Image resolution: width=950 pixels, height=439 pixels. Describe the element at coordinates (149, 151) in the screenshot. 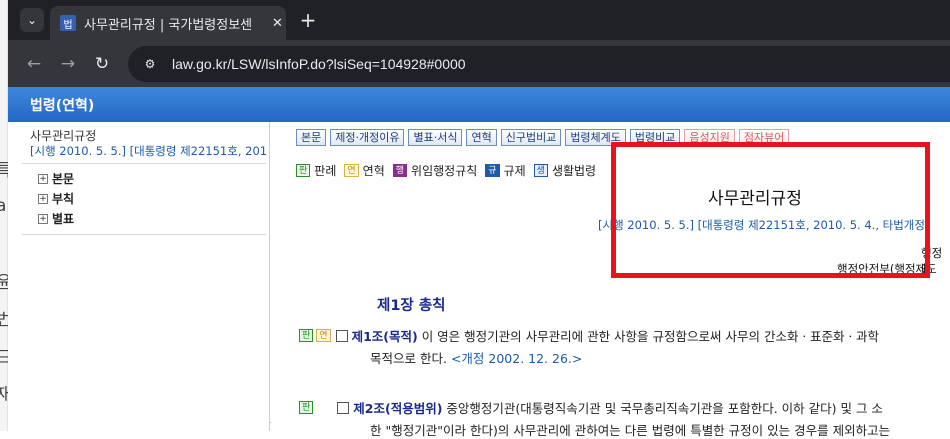

I see `sidebar-law-date: [시행 2010. 5. 5.] [대통령령 제22151호, 201` at that location.